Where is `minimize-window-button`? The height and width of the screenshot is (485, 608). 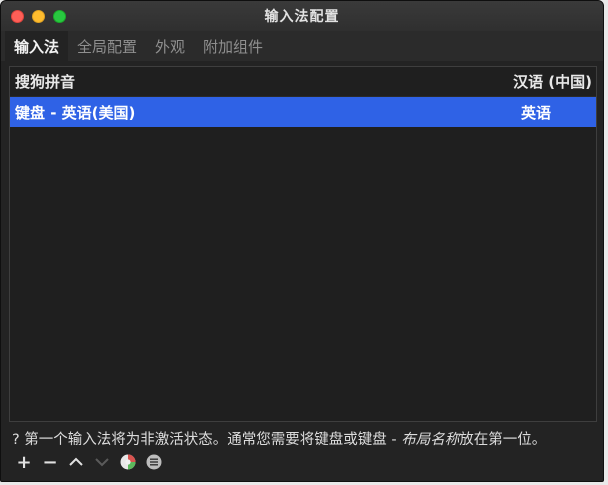 minimize-window-button is located at coordinates (38, 16).